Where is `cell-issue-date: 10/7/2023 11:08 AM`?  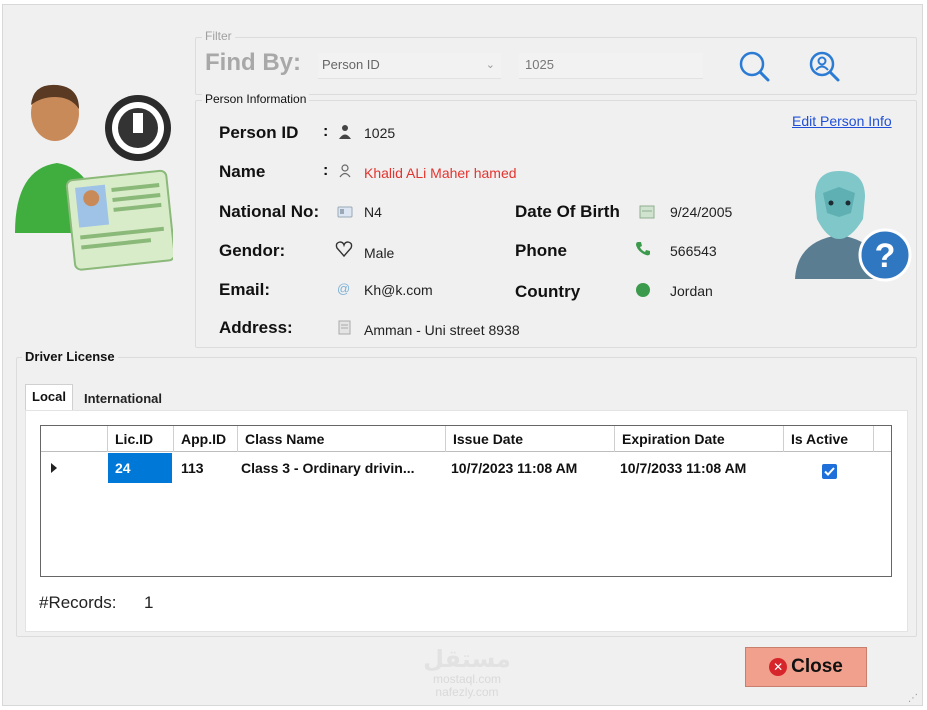 cell-issue-date: 10/7/2023 11:08 AM is located at coordinates (528, 468).